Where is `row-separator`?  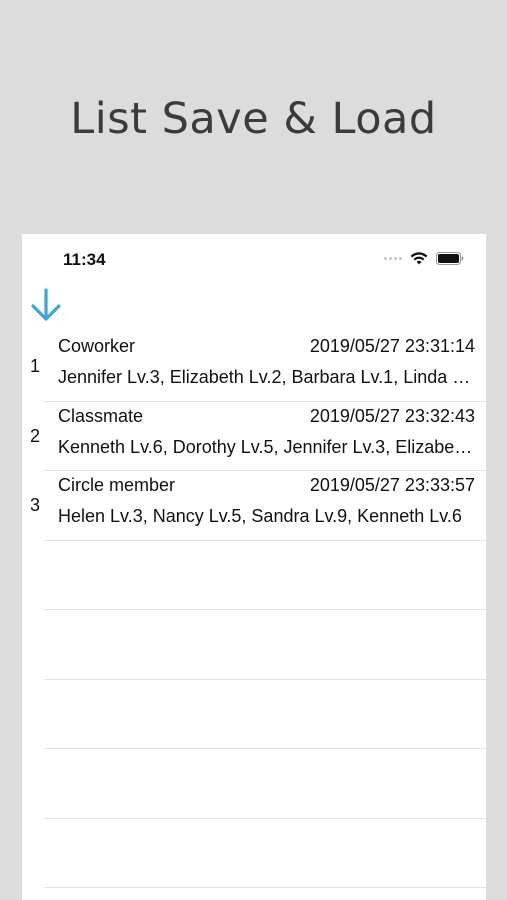
row-separator is located at coordinates (265, 887).